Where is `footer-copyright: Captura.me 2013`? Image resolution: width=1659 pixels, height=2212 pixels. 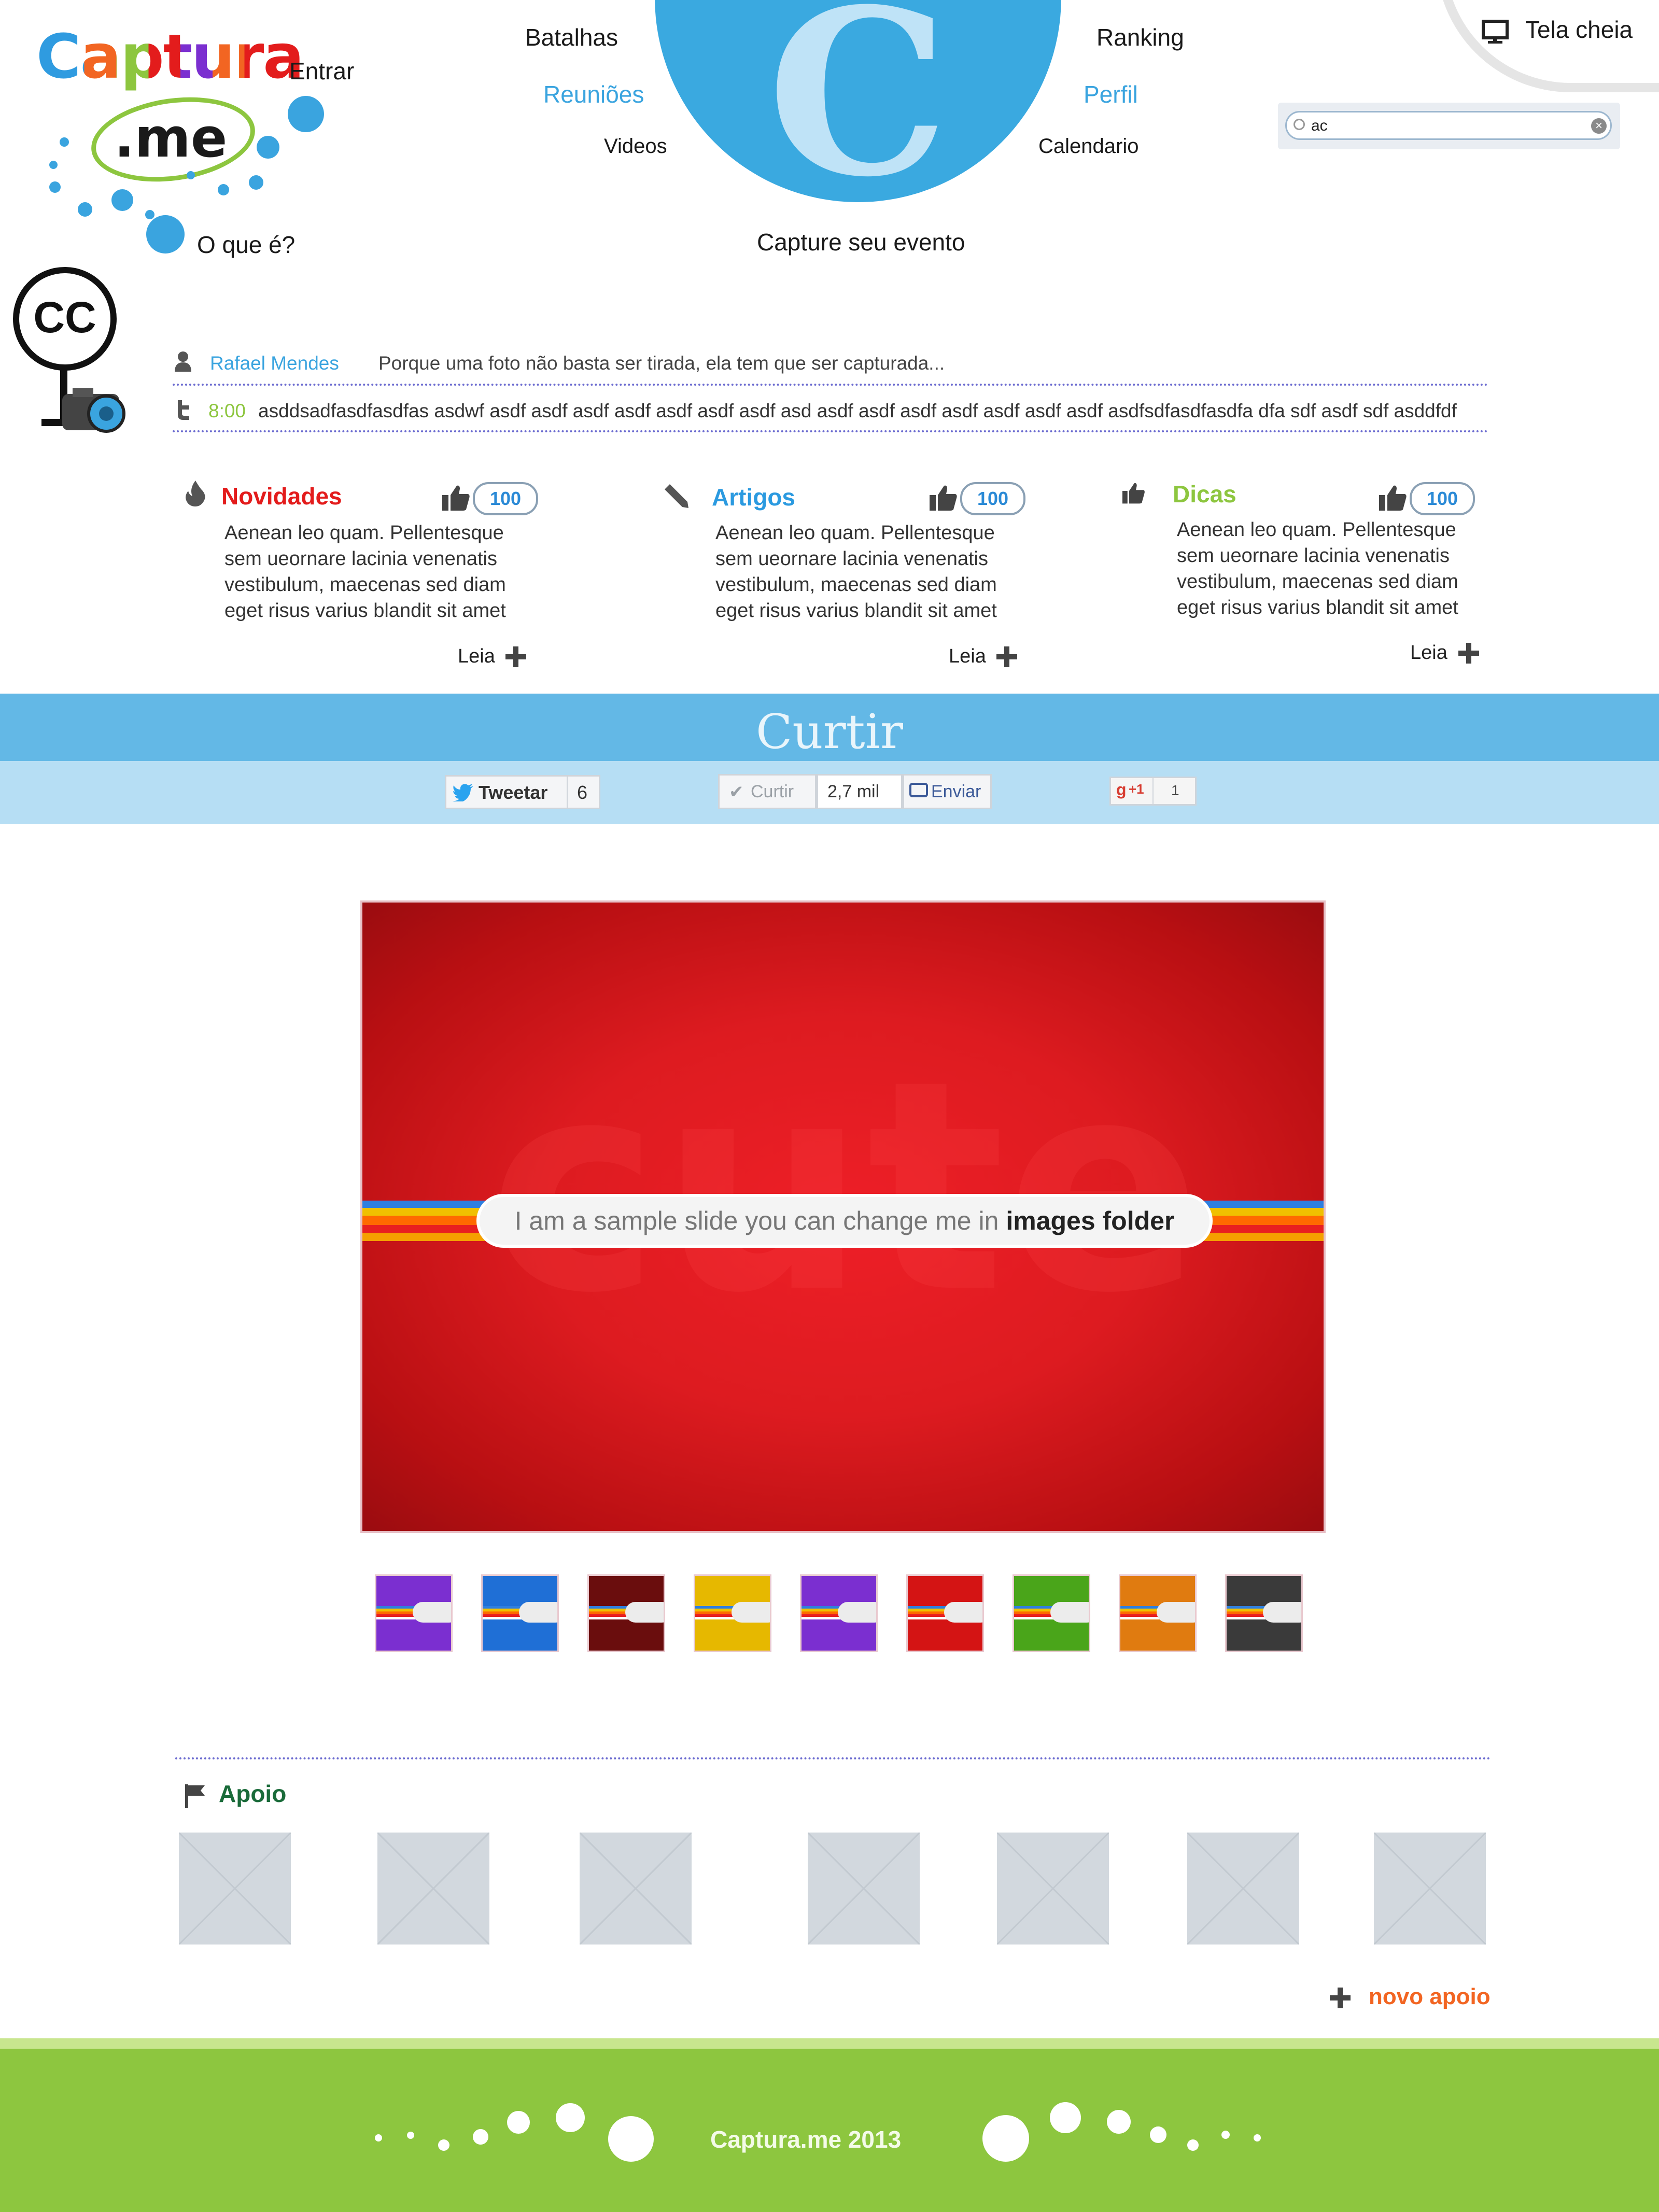 footer-copyright: Captura.me 2013 is located at coordinates (806, 2139).